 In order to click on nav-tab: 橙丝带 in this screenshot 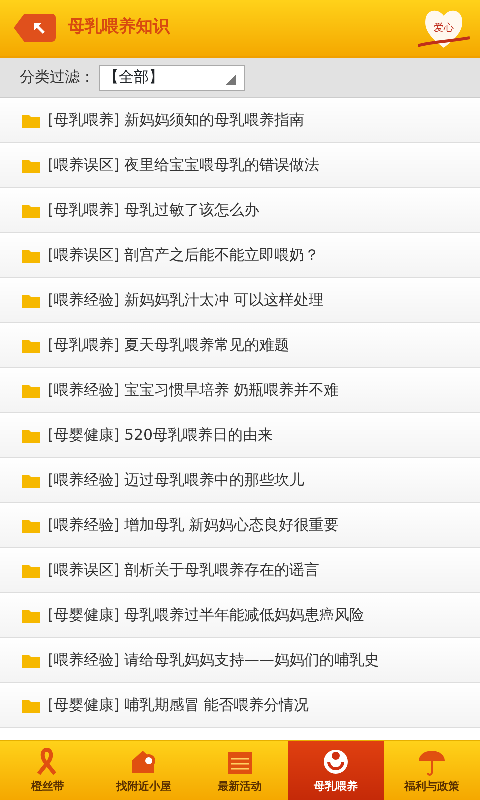, I will do `click(48, 770)`.